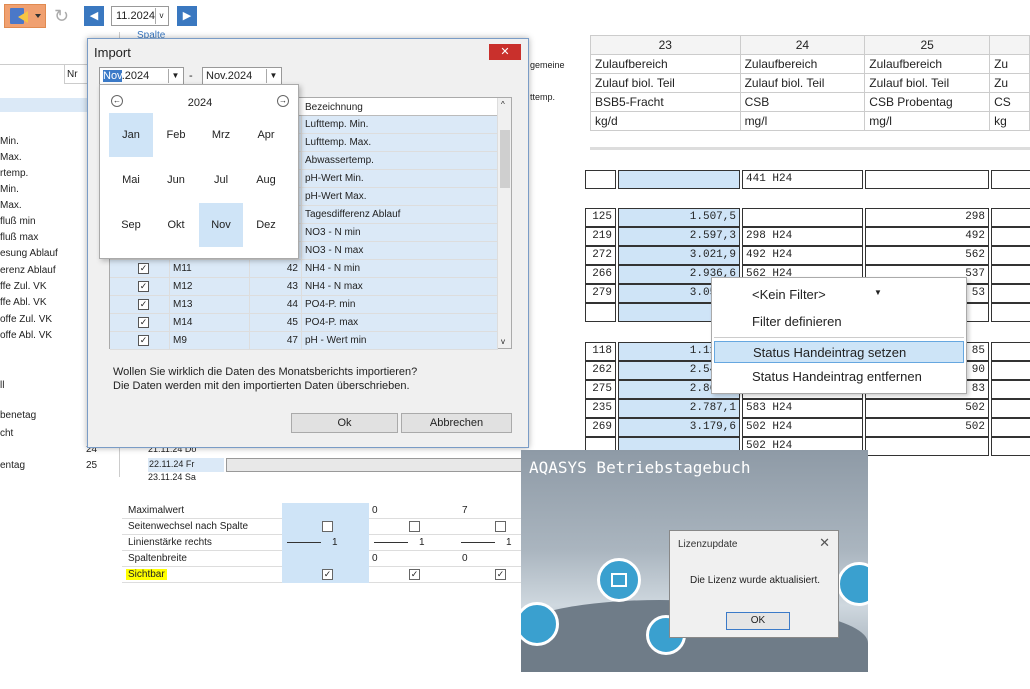 This screenshot has width=1030, height=689. What do you see at coordinates (140, 16) in the screenshot?
I see `month-select: 11.2024 v` at bounding box center [140, 16].